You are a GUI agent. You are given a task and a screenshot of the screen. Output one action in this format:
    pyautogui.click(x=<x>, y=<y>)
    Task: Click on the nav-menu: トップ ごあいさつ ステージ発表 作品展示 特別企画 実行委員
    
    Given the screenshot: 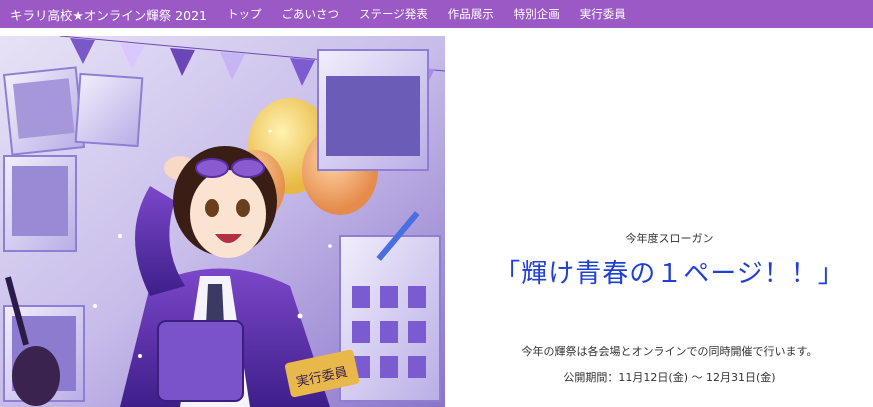 What is the action you would take?
    pyautogui.click(x=436, y=14)
    